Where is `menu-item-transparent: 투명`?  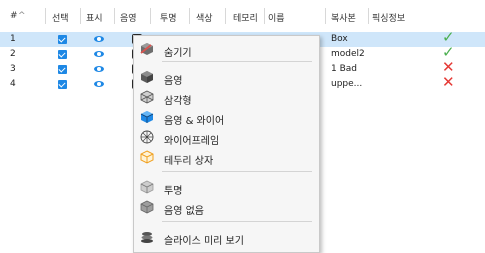
menu-item-transparent: 투명 is located at coordinates (226, 187).